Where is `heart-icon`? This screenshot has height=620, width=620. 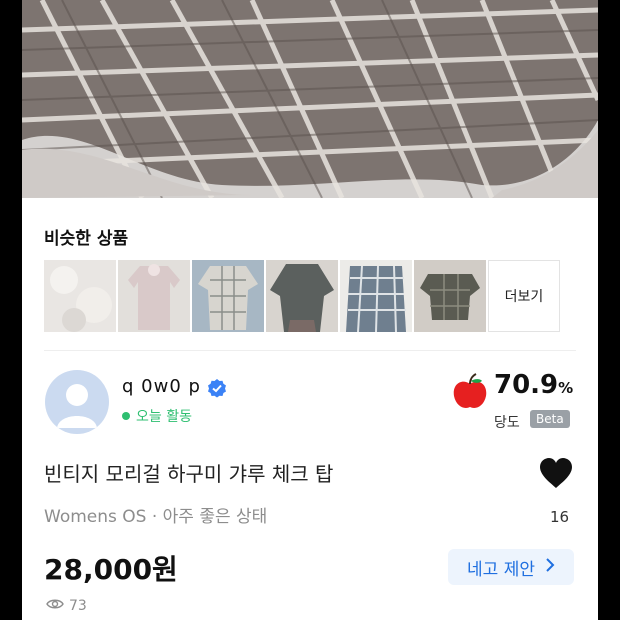 heart-icon is located at coordinates (556, 475).